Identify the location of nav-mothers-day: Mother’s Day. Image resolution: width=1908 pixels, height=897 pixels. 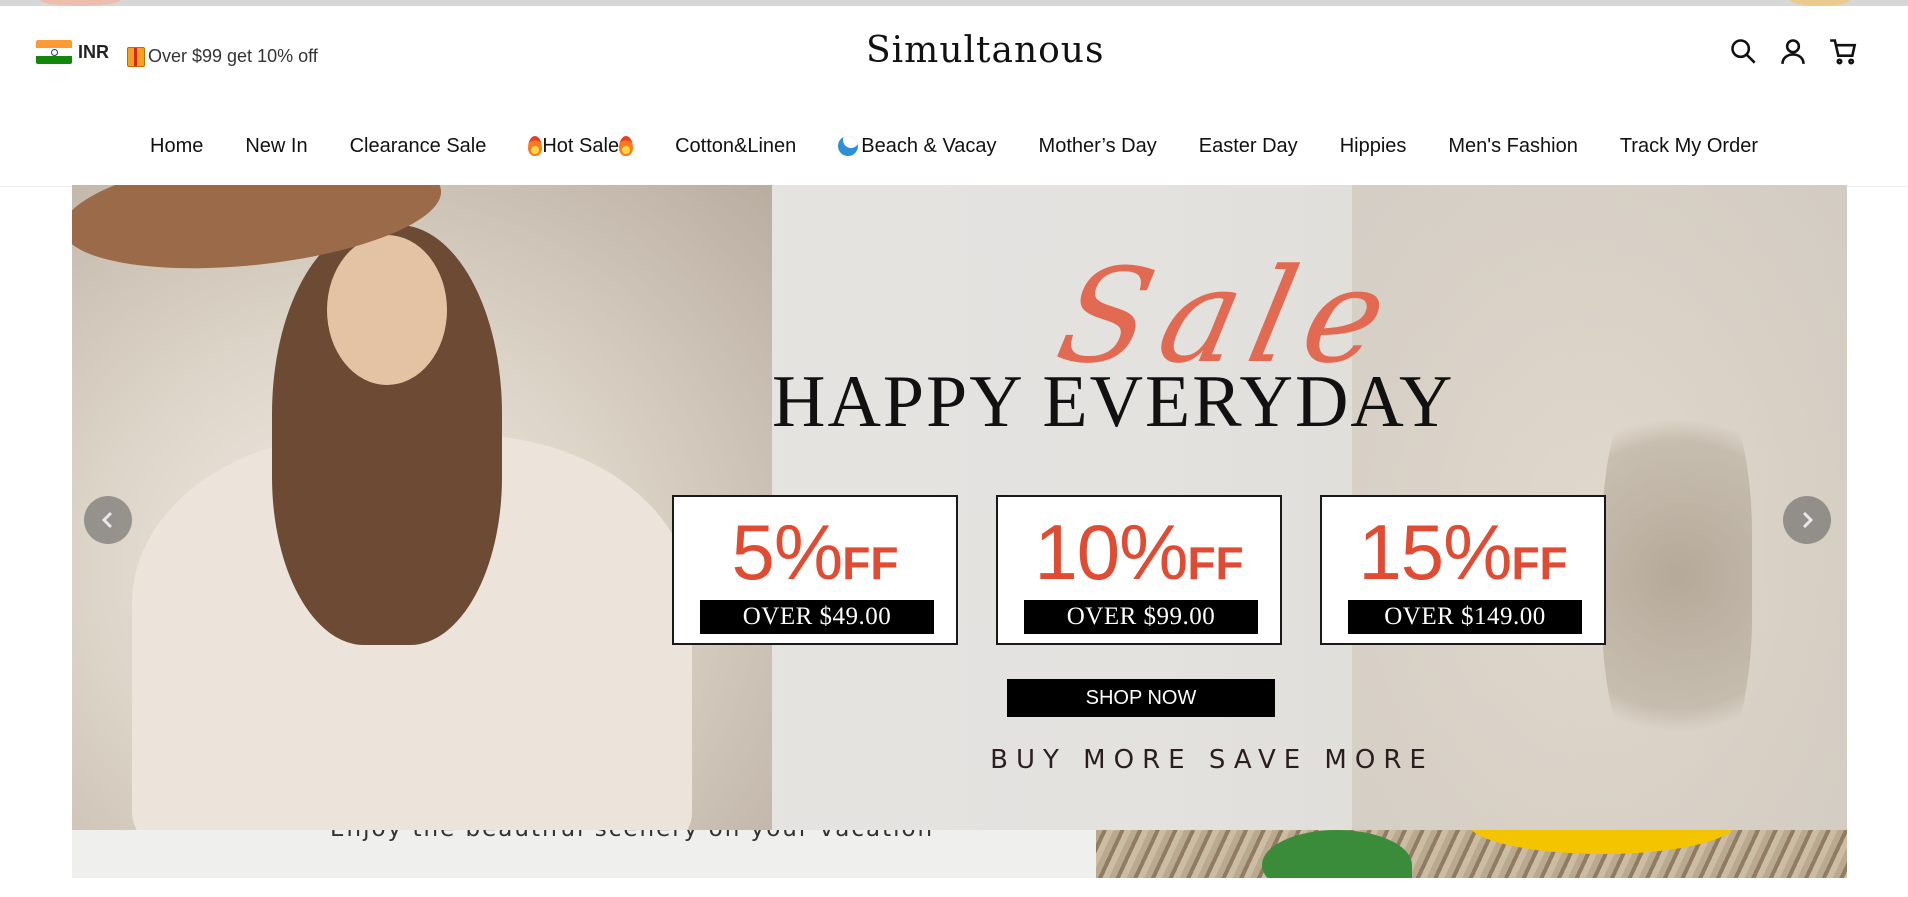
(1098, 146).